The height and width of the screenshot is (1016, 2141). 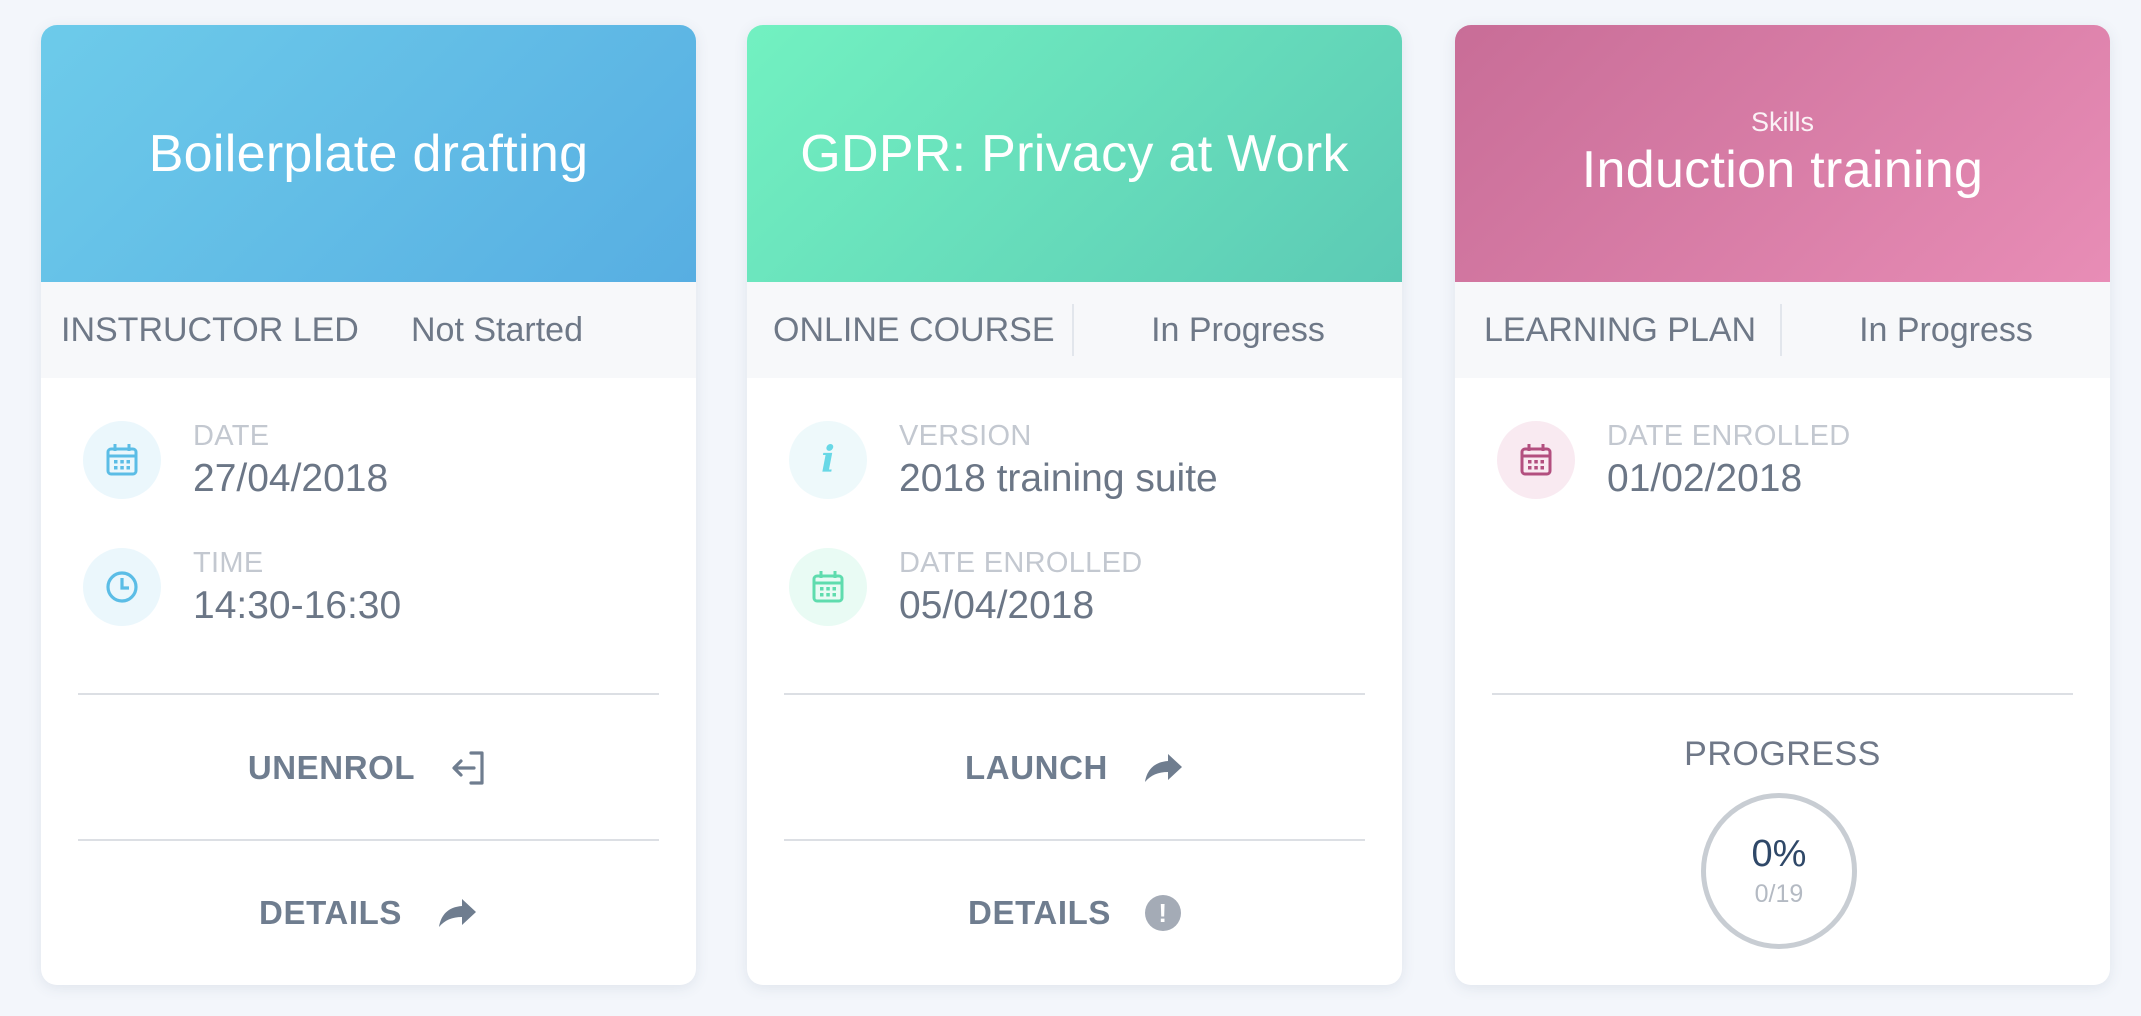 I want to click on course-type: INSTRUCTOR LED, so click(x=210, y=329).